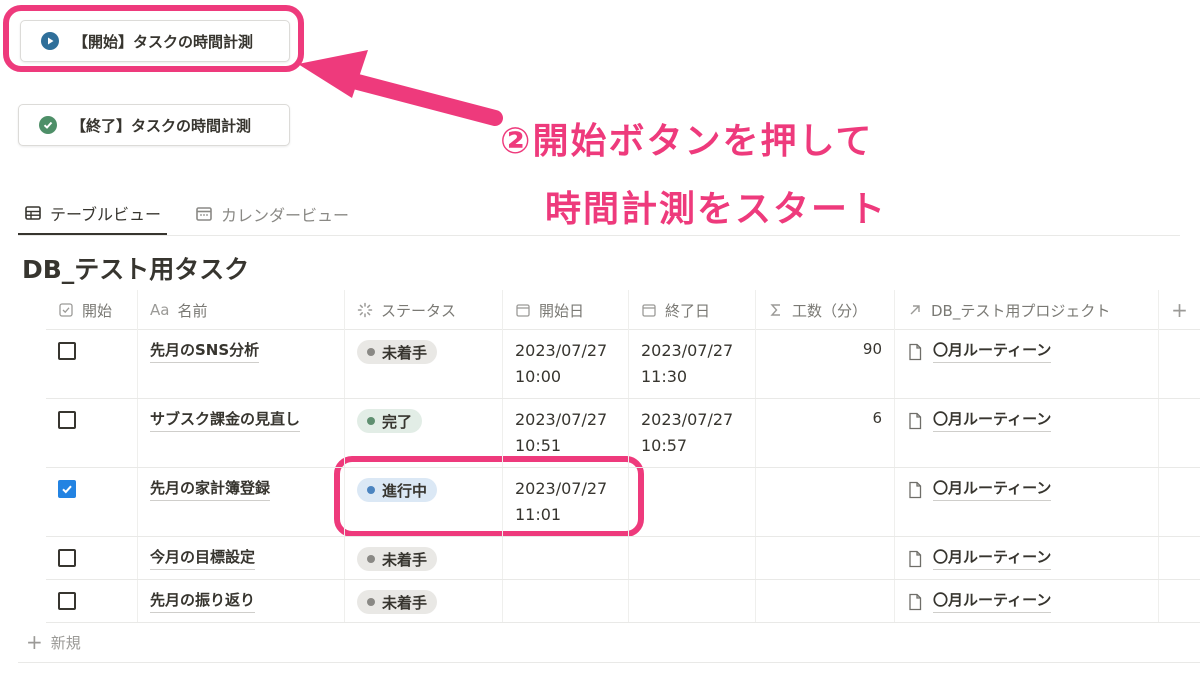 Image resolution: width=1200 pixels, height=680 pixels. I want to click on start-timer-button-label: 【開始】タスクの時間計測, so click(163, 41).